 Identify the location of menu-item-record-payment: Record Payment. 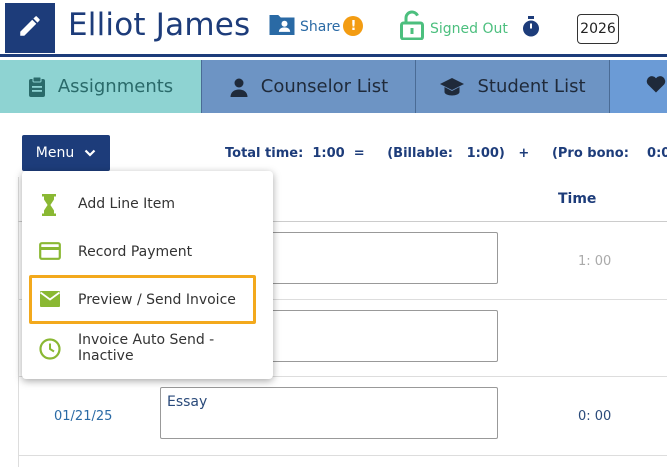
(147, 252).